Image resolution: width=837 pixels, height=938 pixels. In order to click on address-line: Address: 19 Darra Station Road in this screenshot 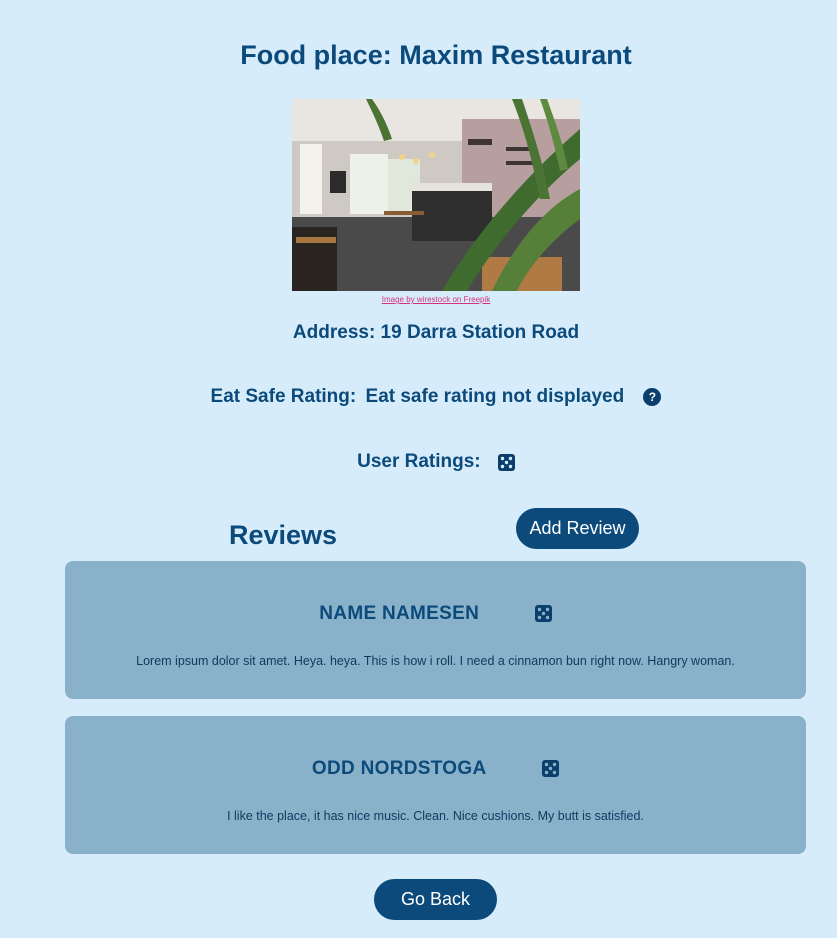, I will do `click(418, 333)`.